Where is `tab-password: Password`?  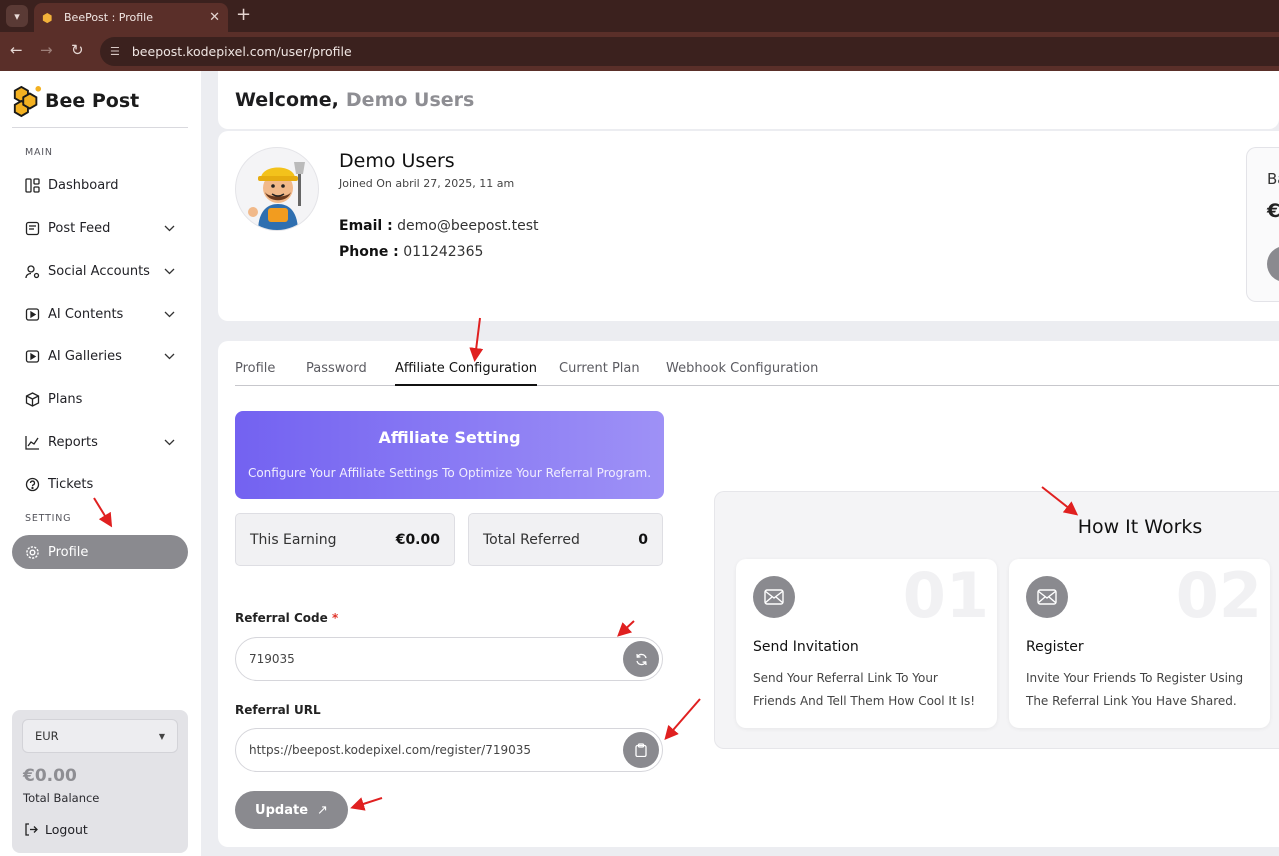
tab-password: Password is located at coordinates (336, 373).